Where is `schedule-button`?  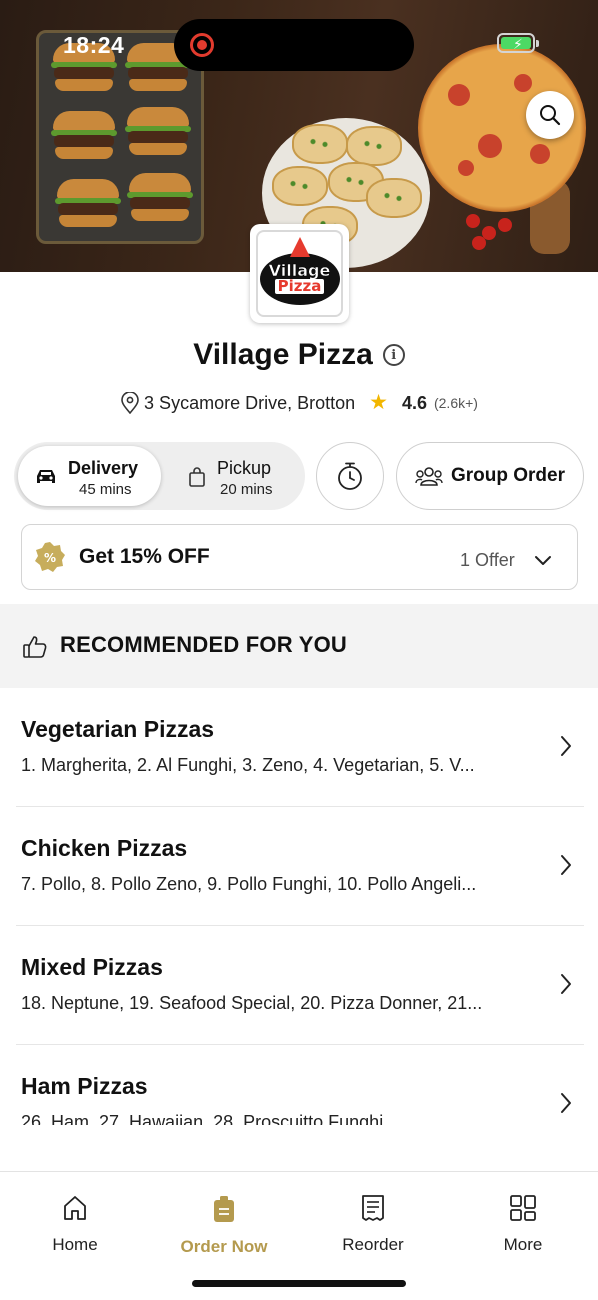
schedule-button is located at coordinates (350, 476).